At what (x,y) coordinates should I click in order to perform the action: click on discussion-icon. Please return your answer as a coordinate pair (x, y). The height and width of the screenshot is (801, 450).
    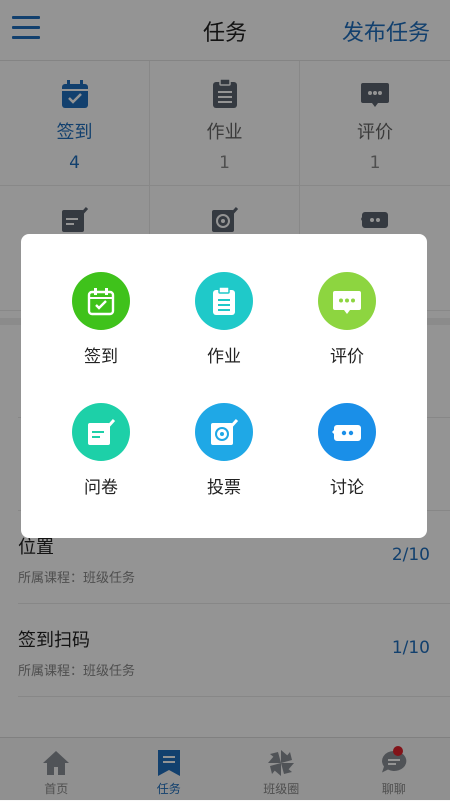
    Looking at the image, I should click on (347, 432).